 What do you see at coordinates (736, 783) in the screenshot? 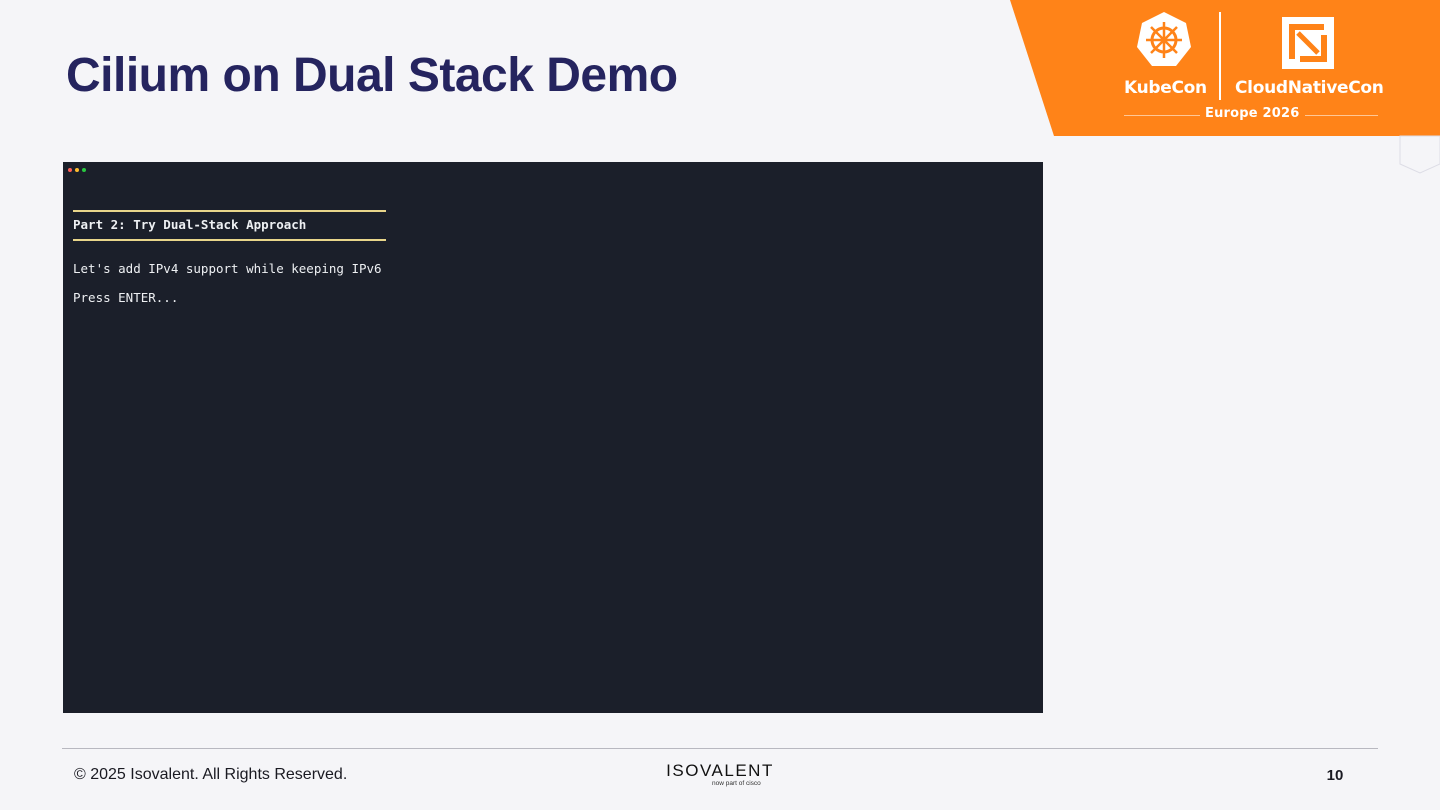
I see `logo-tagline: now part of cisco` at bounding box center [736, 783].